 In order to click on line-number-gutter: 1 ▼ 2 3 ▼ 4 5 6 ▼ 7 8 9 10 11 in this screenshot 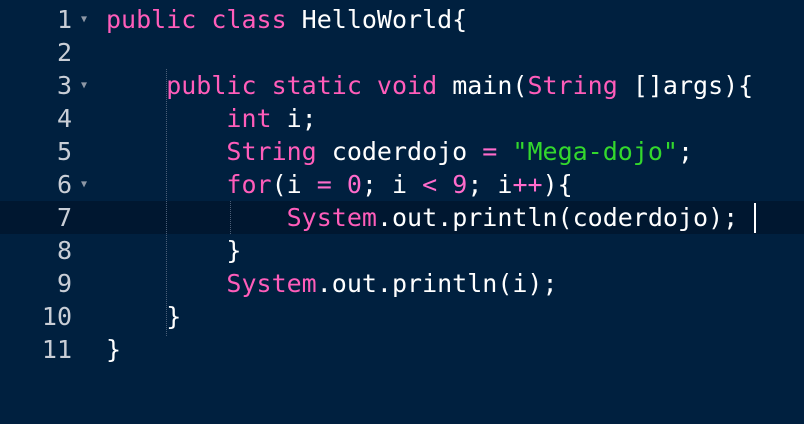, I will do `click(48, 212)`.